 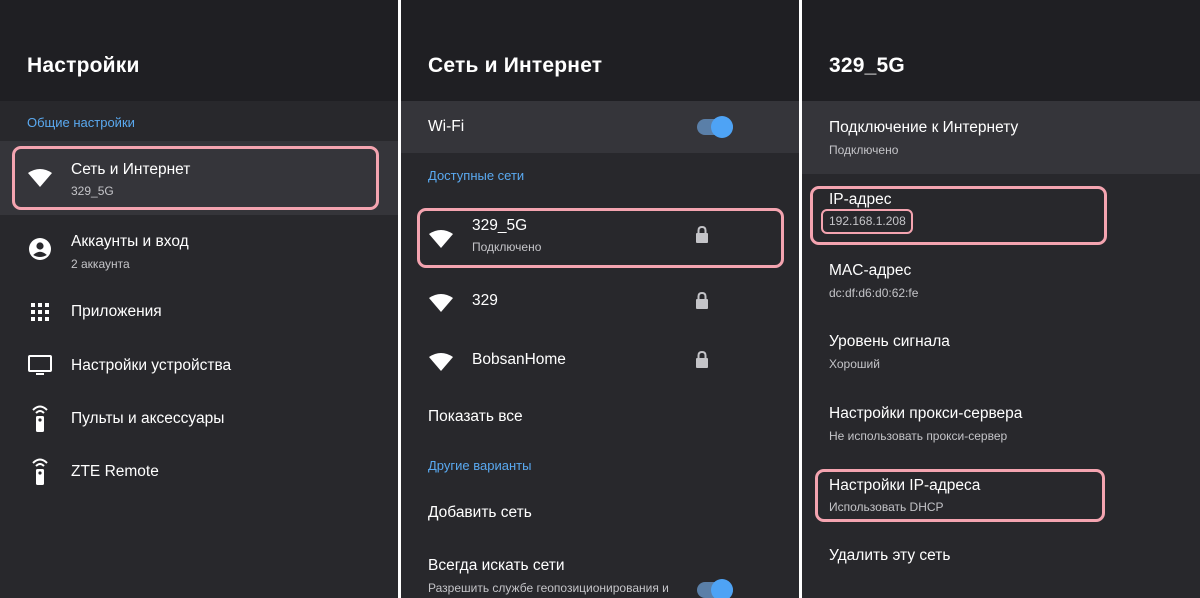 I want to click on network-title: Сеть и Интернет, so click(x=515, y=65).